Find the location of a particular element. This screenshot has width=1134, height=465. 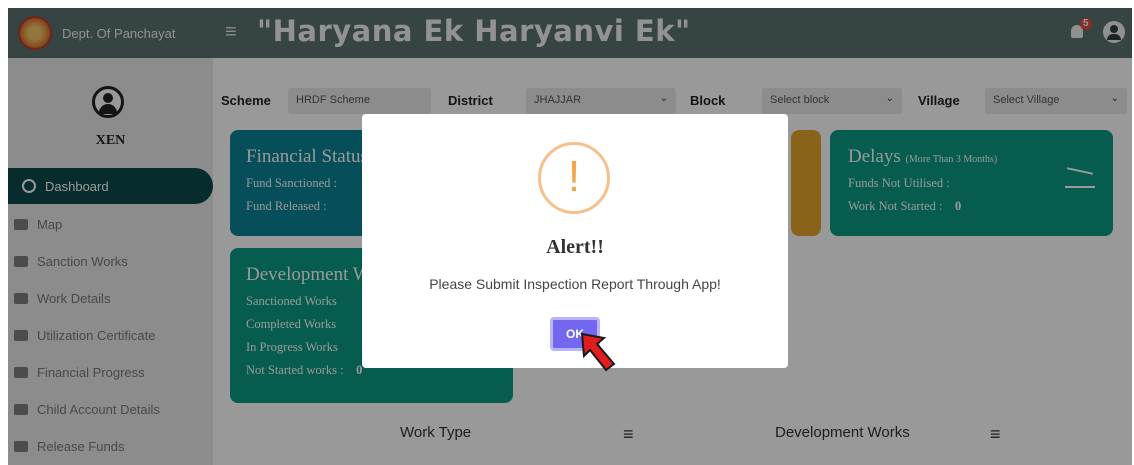

red-arrow-pointer-icon is located at coordinates (598, 352).